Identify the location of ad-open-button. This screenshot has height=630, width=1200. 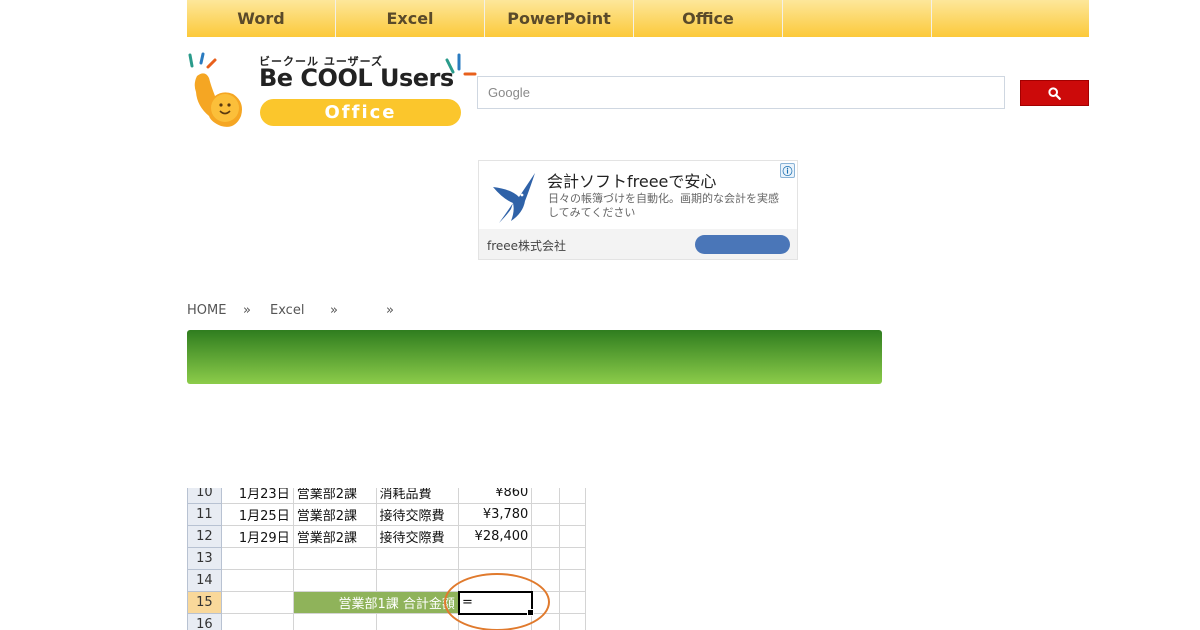
(742, 244).